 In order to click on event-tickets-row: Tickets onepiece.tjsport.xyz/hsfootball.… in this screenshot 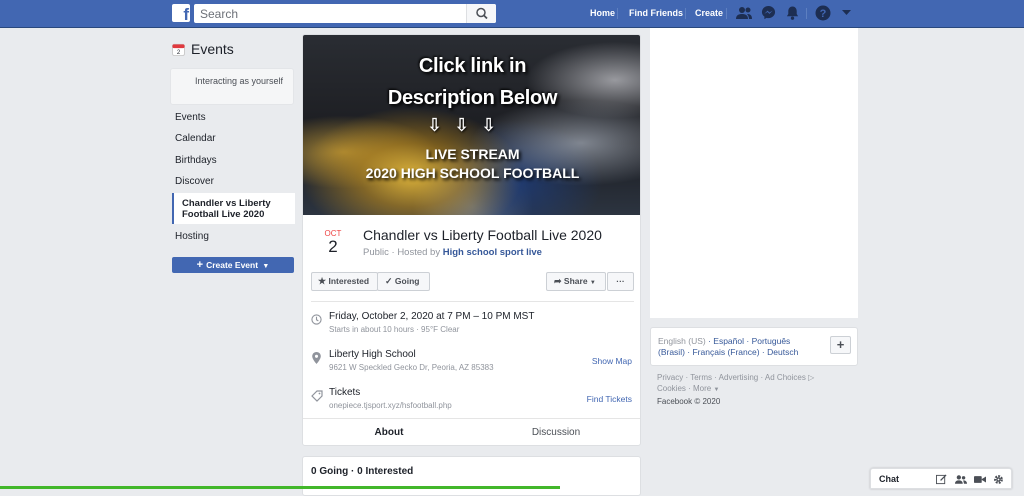, I will do `click(472, 402)`.